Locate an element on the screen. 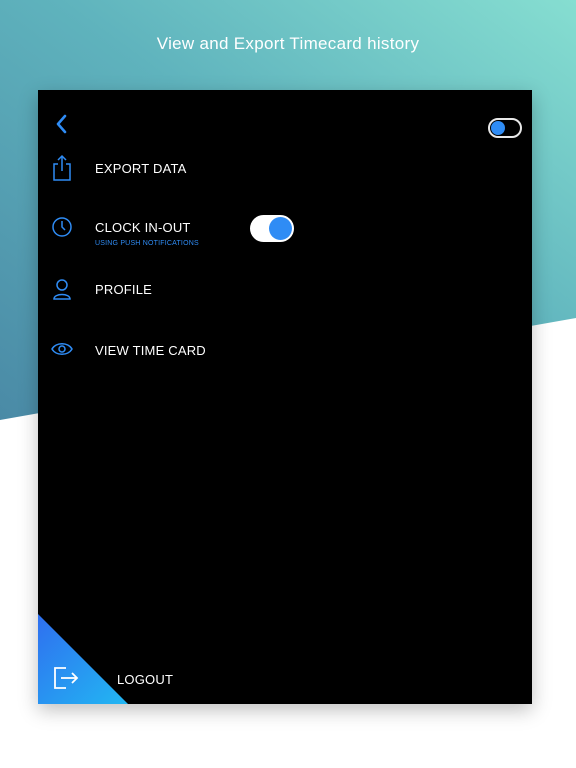 The width and height of the screenshot is (576, 768). share-export-icon is located at coordinates (62, 167).